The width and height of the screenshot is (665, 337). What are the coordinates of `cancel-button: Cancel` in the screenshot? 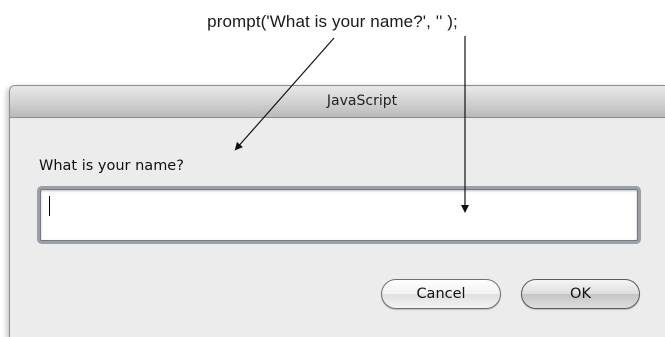 It's located at (441, 294).